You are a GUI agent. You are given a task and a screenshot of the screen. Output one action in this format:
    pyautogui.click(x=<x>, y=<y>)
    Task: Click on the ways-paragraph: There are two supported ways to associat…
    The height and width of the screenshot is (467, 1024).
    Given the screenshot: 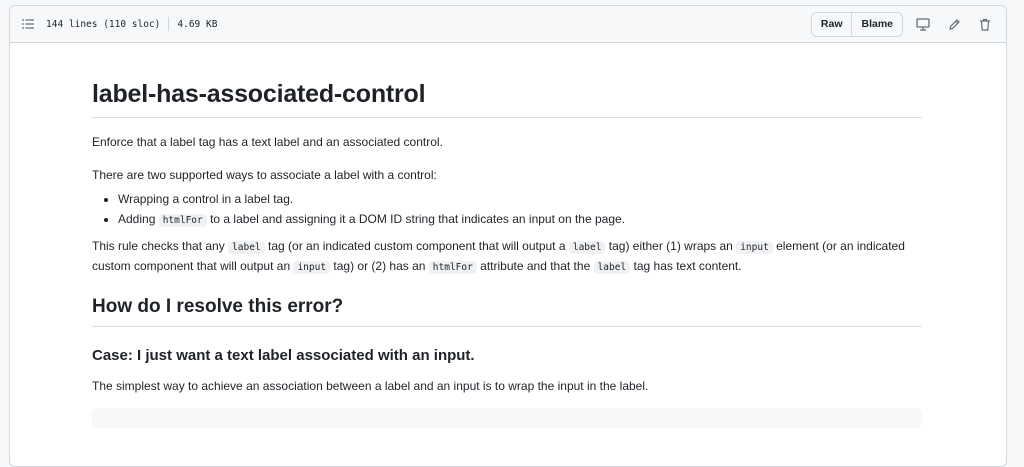 What is the action you would take?
    pyautogui.click(x=264, y=175)
    